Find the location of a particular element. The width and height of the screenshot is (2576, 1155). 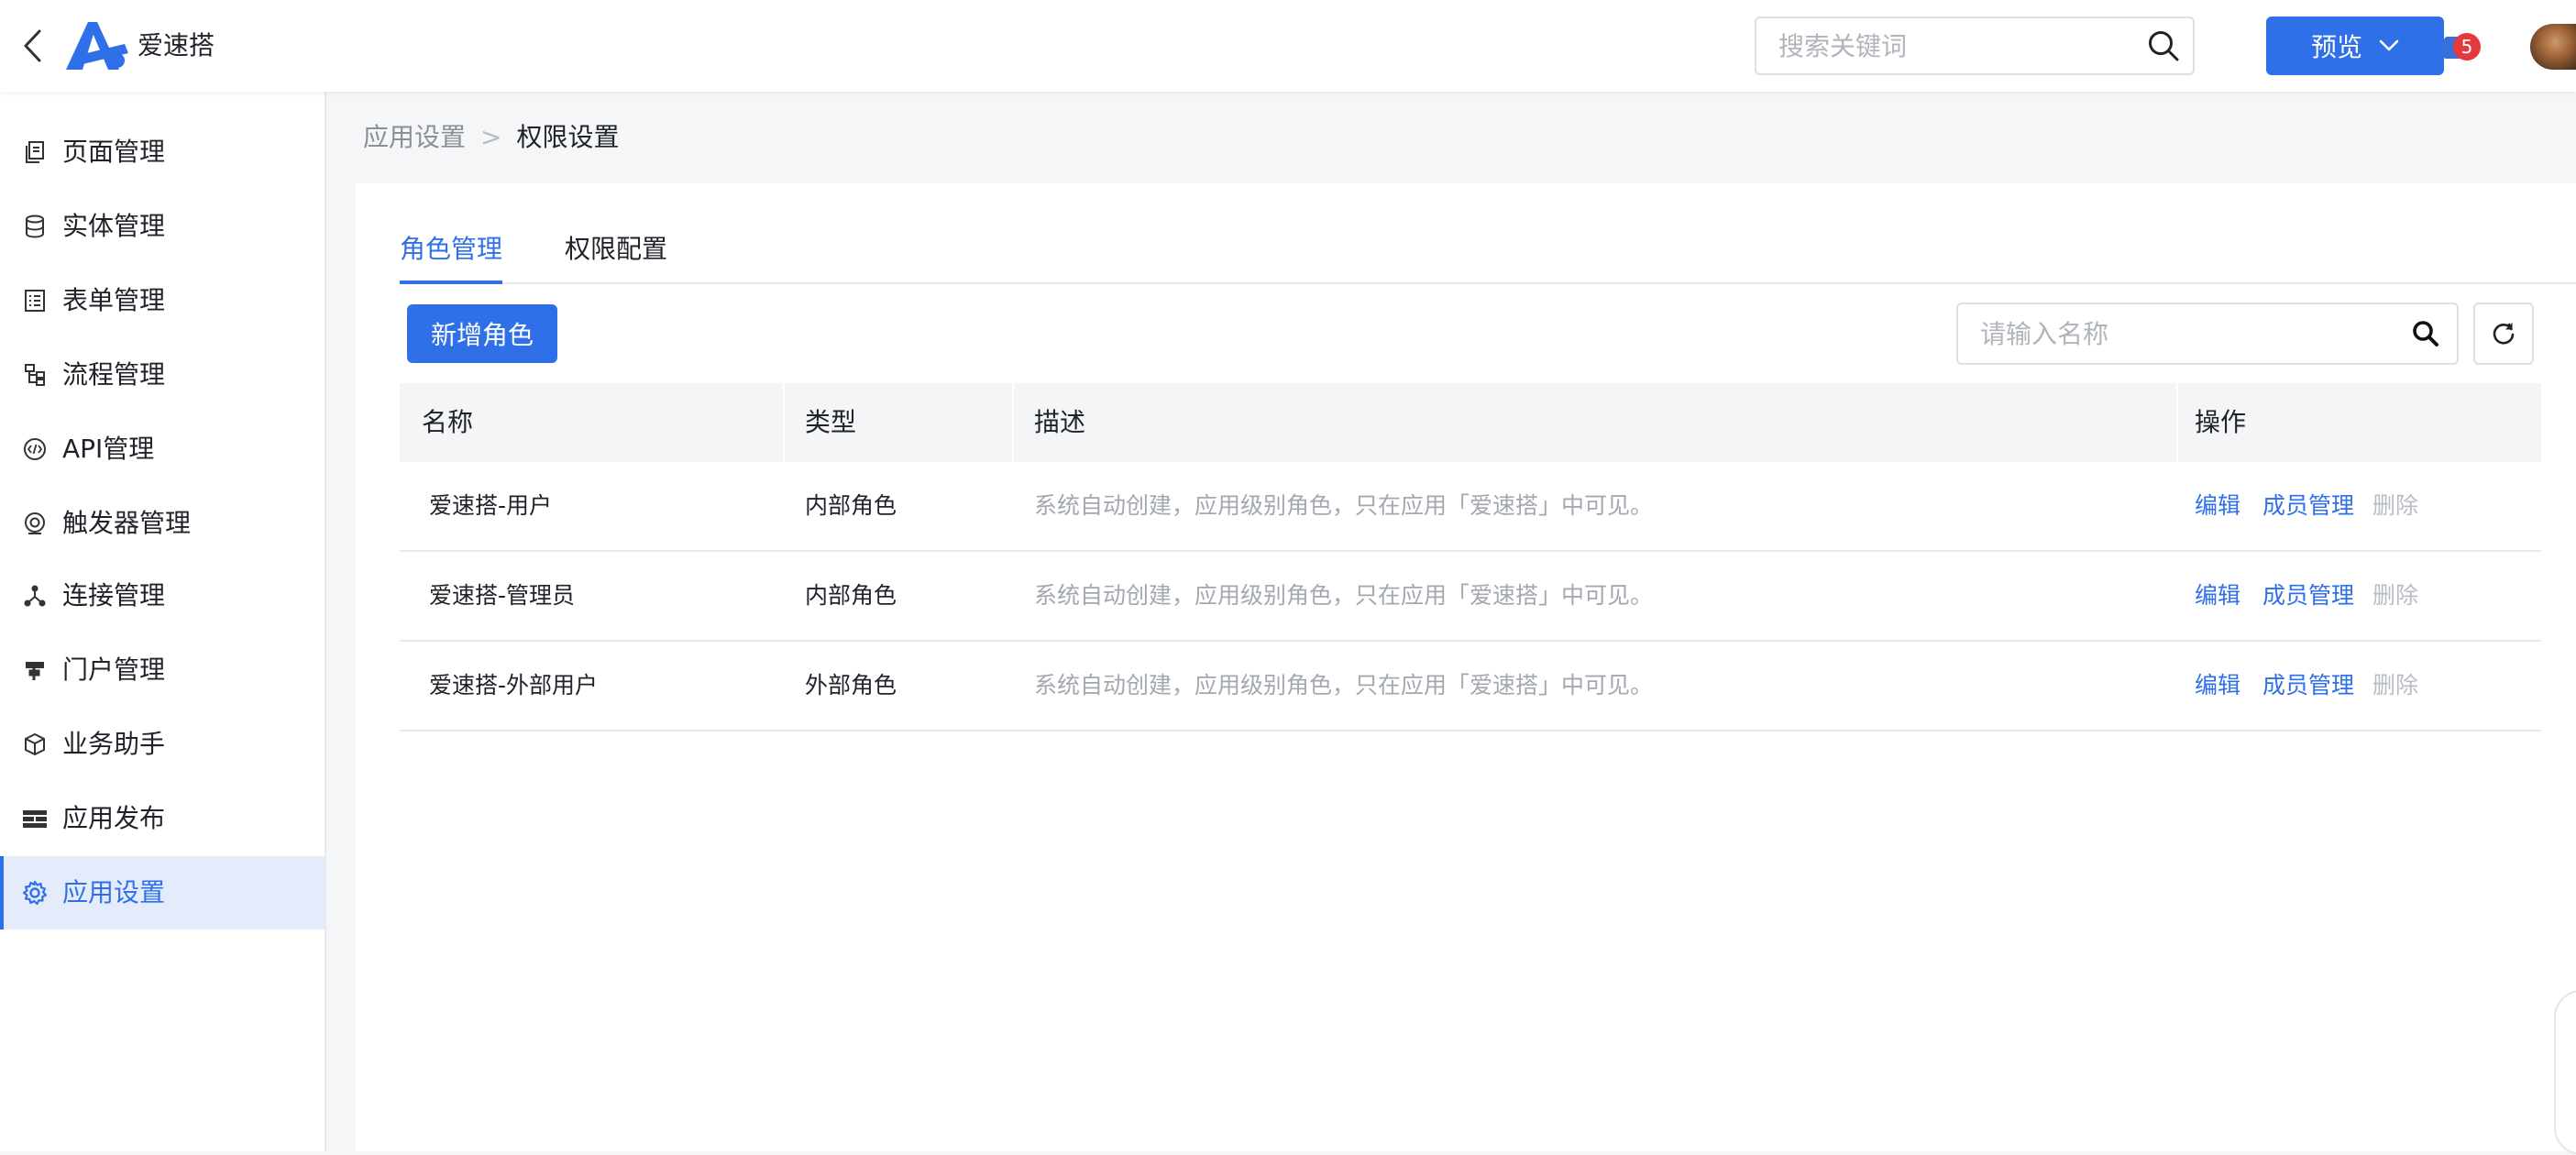

column-header-desc: 描述 is located at coordinates (1060, 422).